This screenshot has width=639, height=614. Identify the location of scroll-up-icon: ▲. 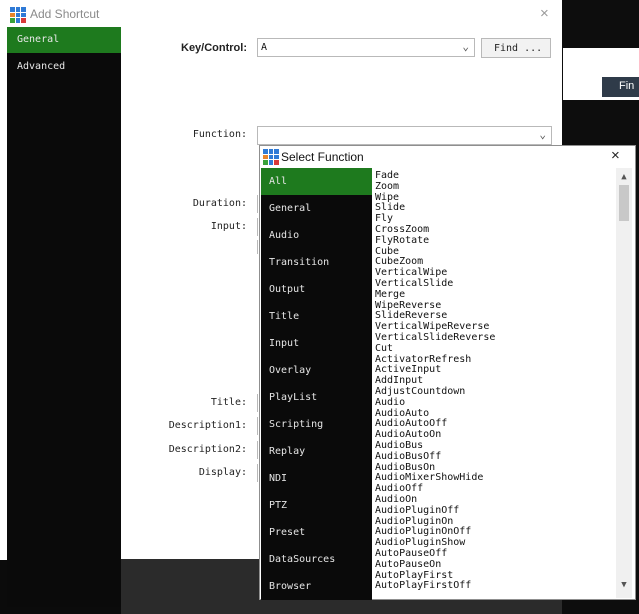
(624, 177).